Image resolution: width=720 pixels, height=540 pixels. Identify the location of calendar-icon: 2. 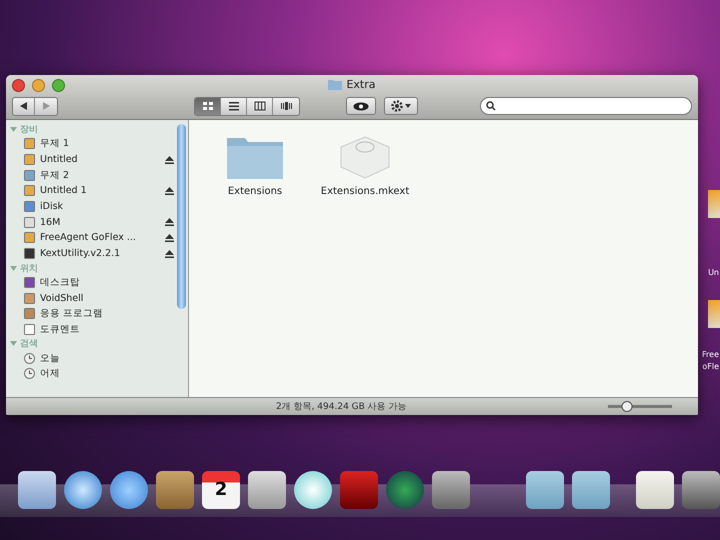
(221, 489).